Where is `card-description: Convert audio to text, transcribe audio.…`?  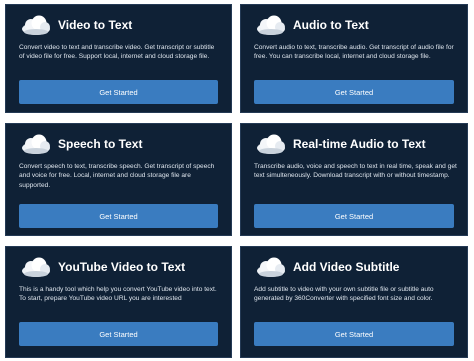
card-description: Convert audio to text, transcribe audio.… is located at coordinates (354, 52).